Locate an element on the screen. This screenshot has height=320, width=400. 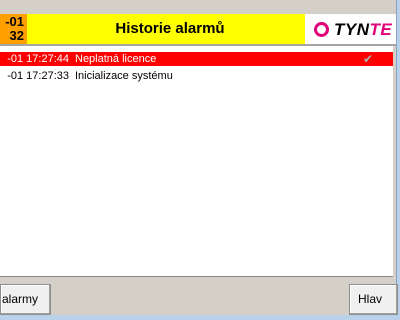
logo-ring-icon is located at coordinates (321, 29).